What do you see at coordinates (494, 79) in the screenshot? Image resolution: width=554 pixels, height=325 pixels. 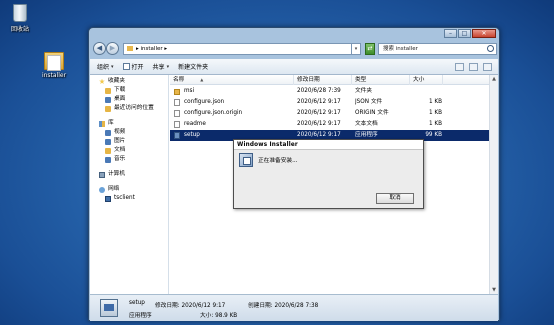 I see `scroll-up-icon: ▲` at bounding box center [494, 79].